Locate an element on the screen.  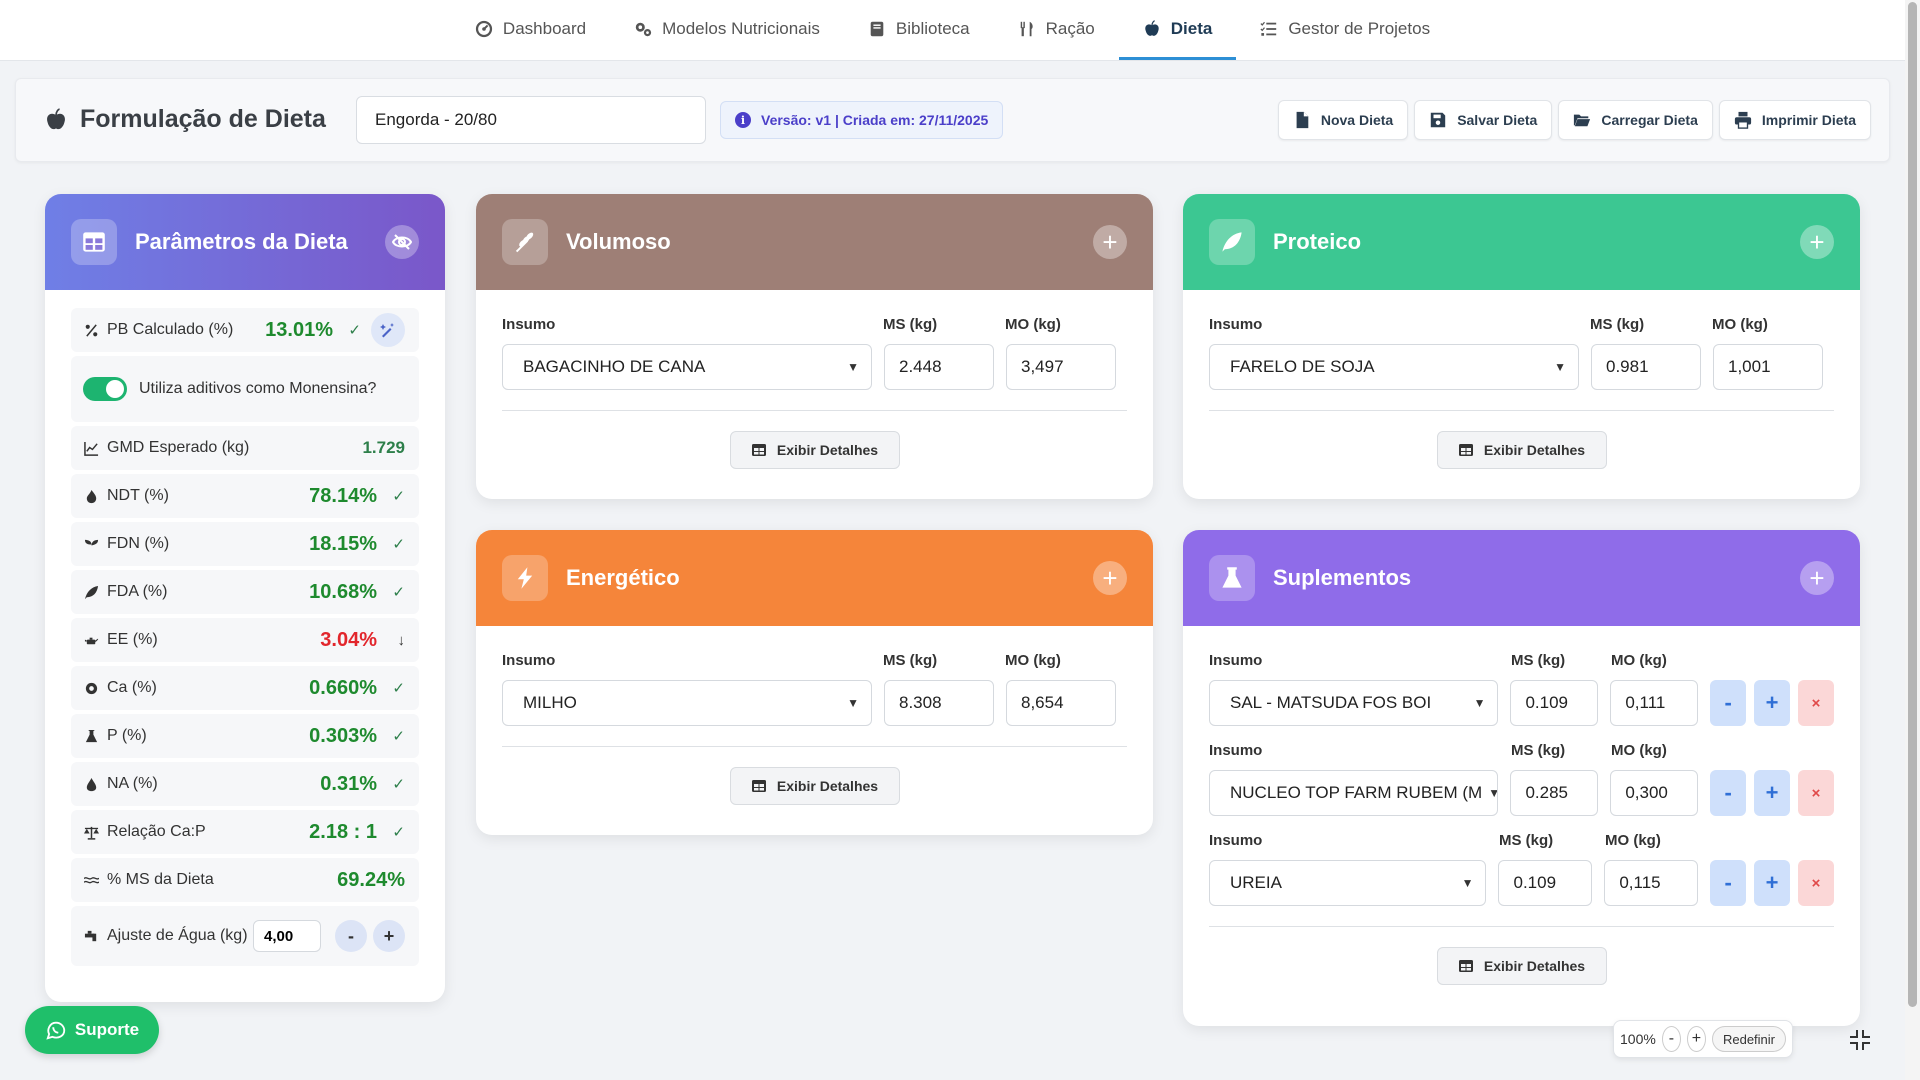
nav-biblioteca: Biblioteca is located at coordinates (919, 30).